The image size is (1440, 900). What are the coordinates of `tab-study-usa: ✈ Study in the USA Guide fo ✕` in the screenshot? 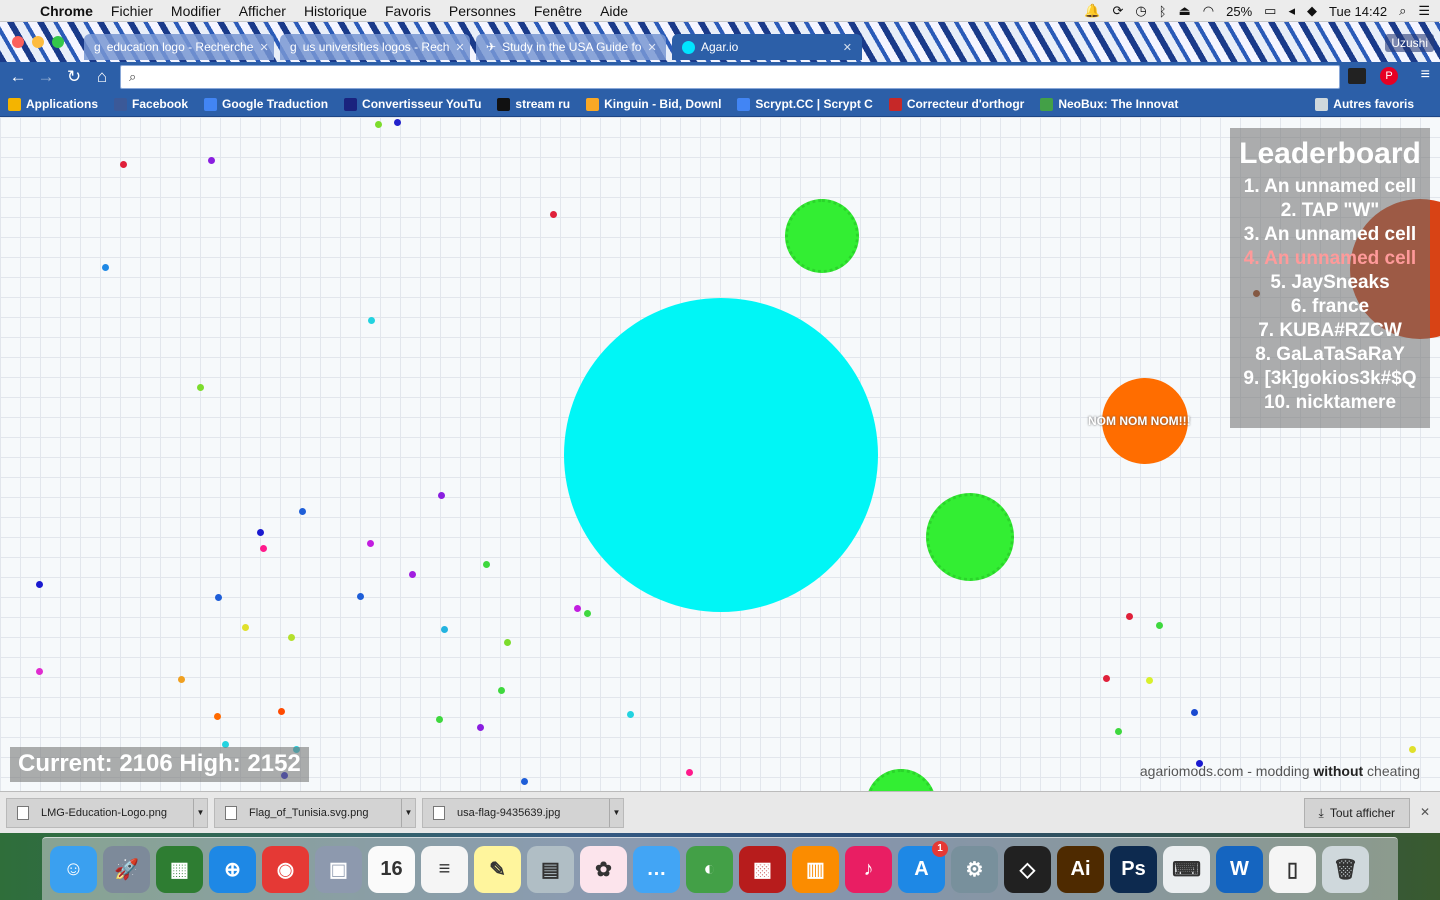 It's located at (571, 47).